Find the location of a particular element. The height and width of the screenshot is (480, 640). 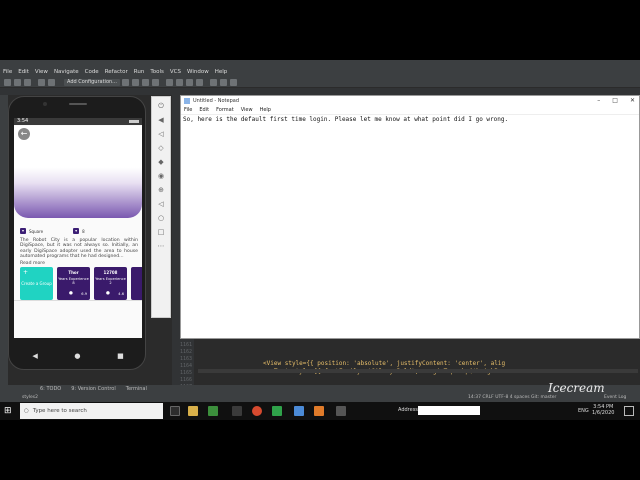

line-number: 1161 is located at coordinates (185, 345).